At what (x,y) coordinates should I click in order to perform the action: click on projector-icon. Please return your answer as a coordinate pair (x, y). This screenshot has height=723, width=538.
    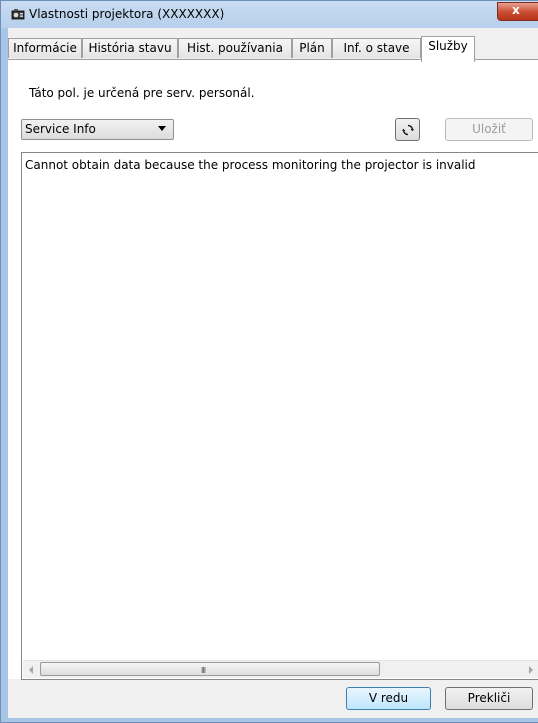
    Looking at the image, I should click on (18, 14).